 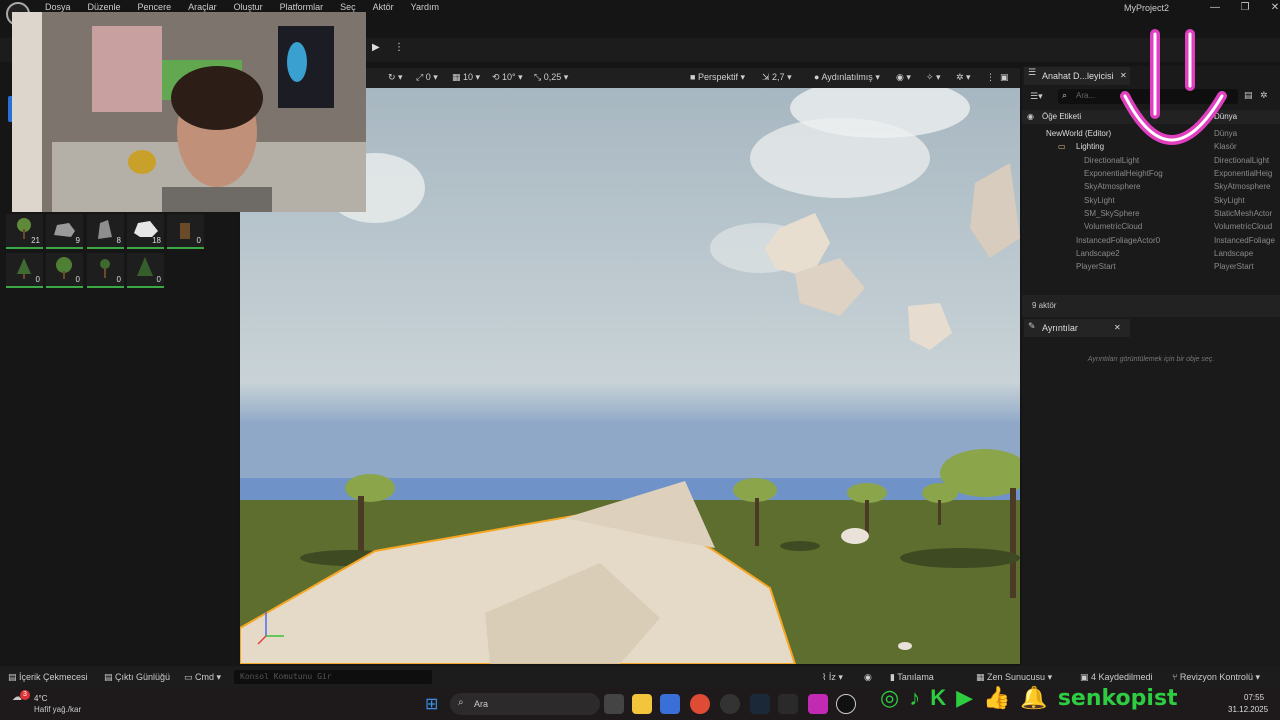 I want to click on speed-icon: ⇲, so click(x=767, y=77).